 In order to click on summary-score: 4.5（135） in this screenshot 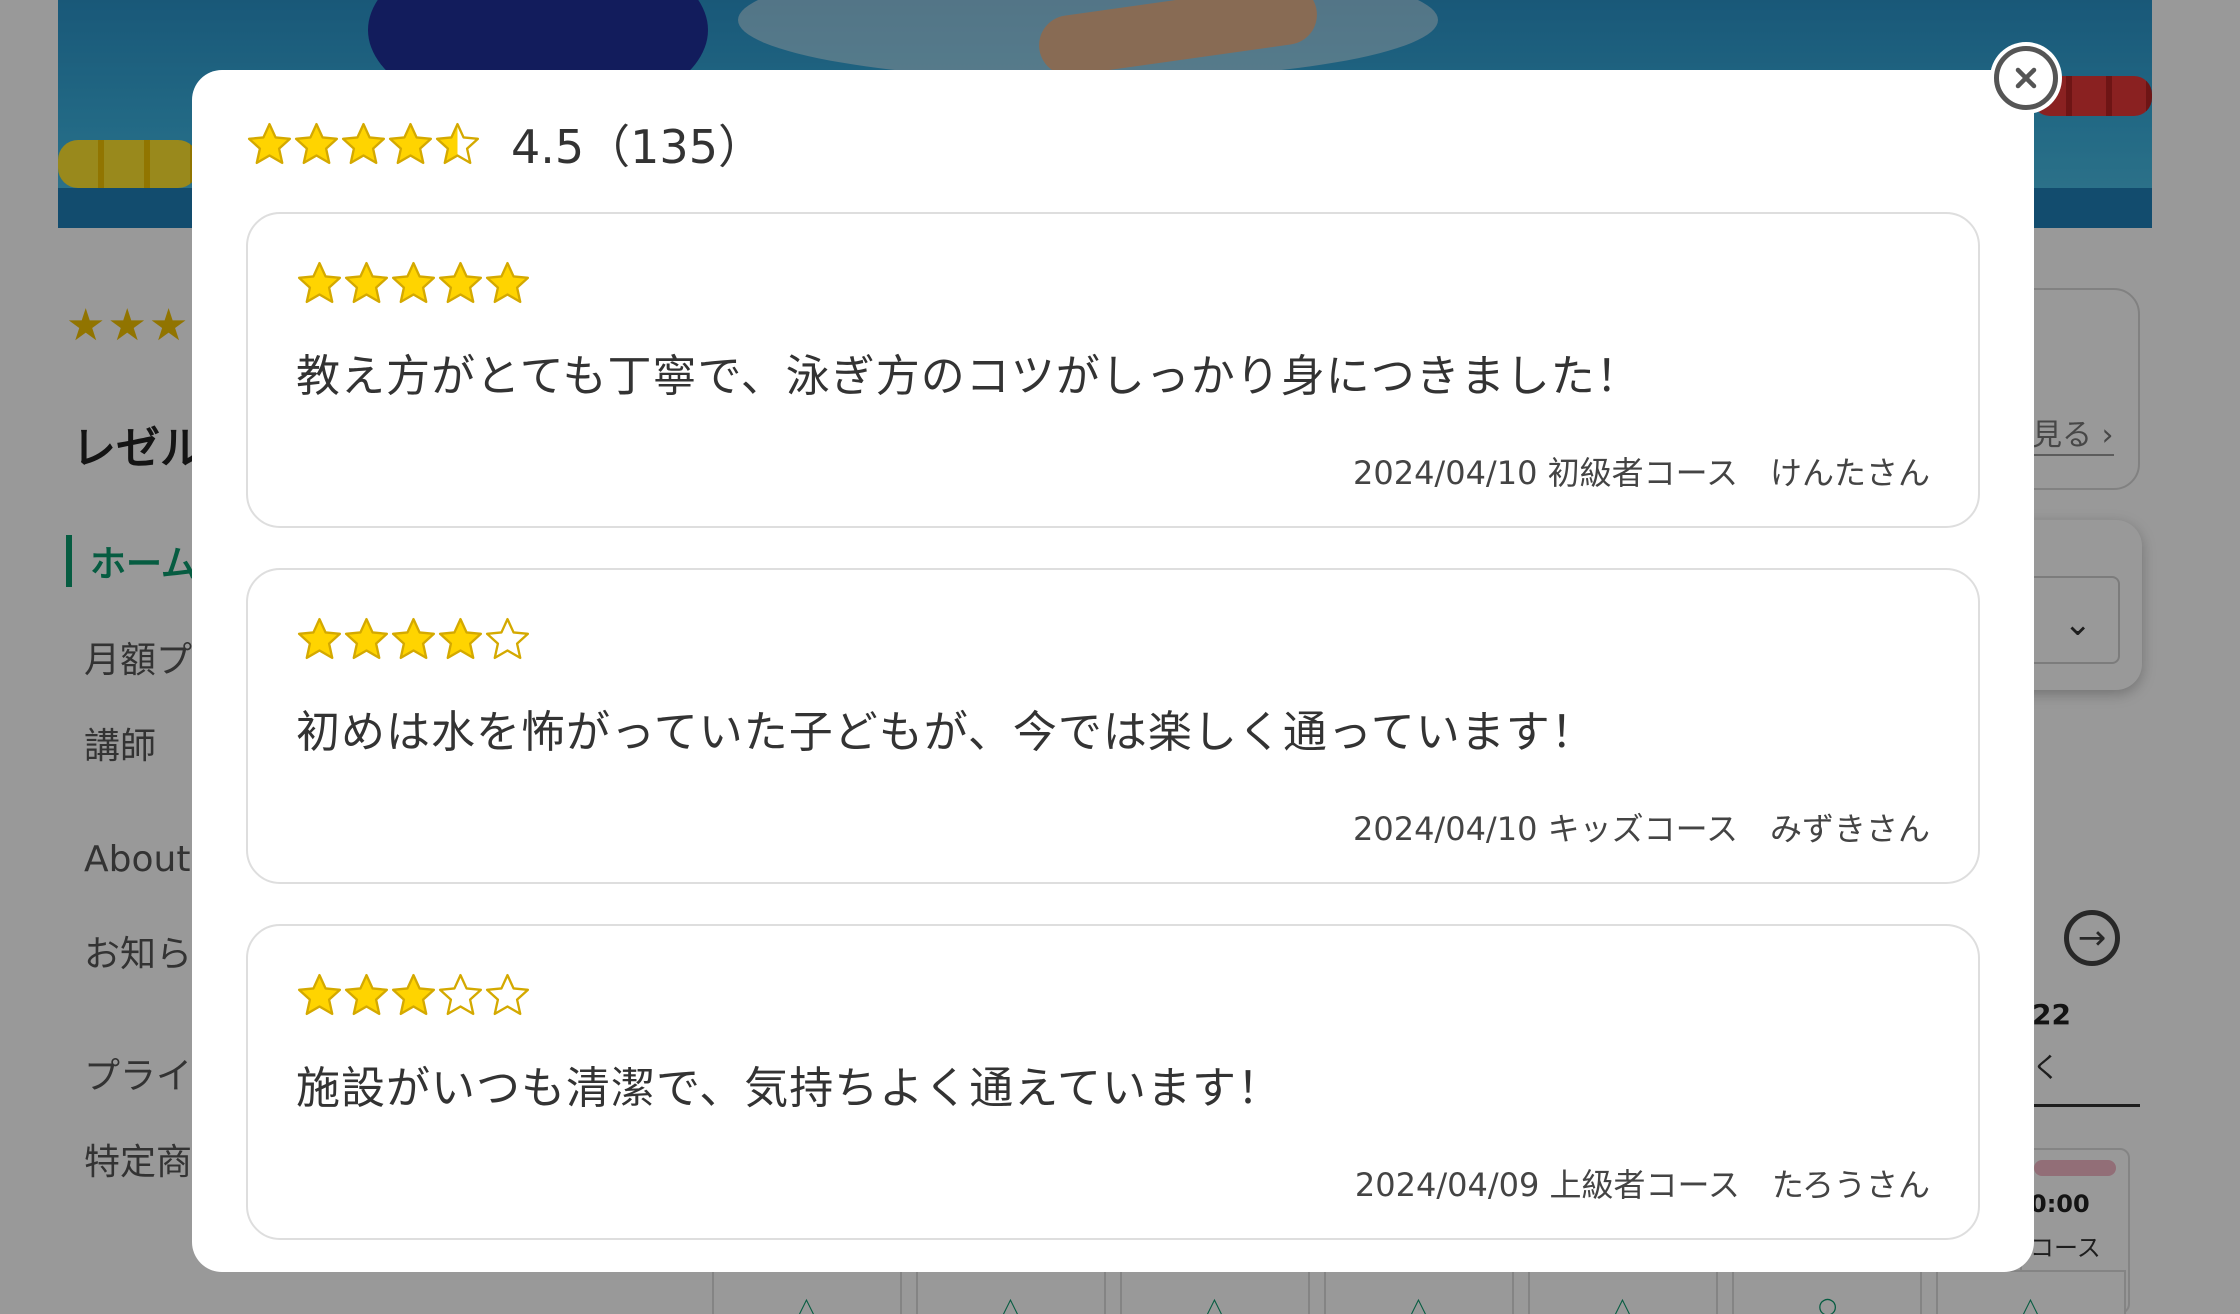, I will do `click(637, 147)`.